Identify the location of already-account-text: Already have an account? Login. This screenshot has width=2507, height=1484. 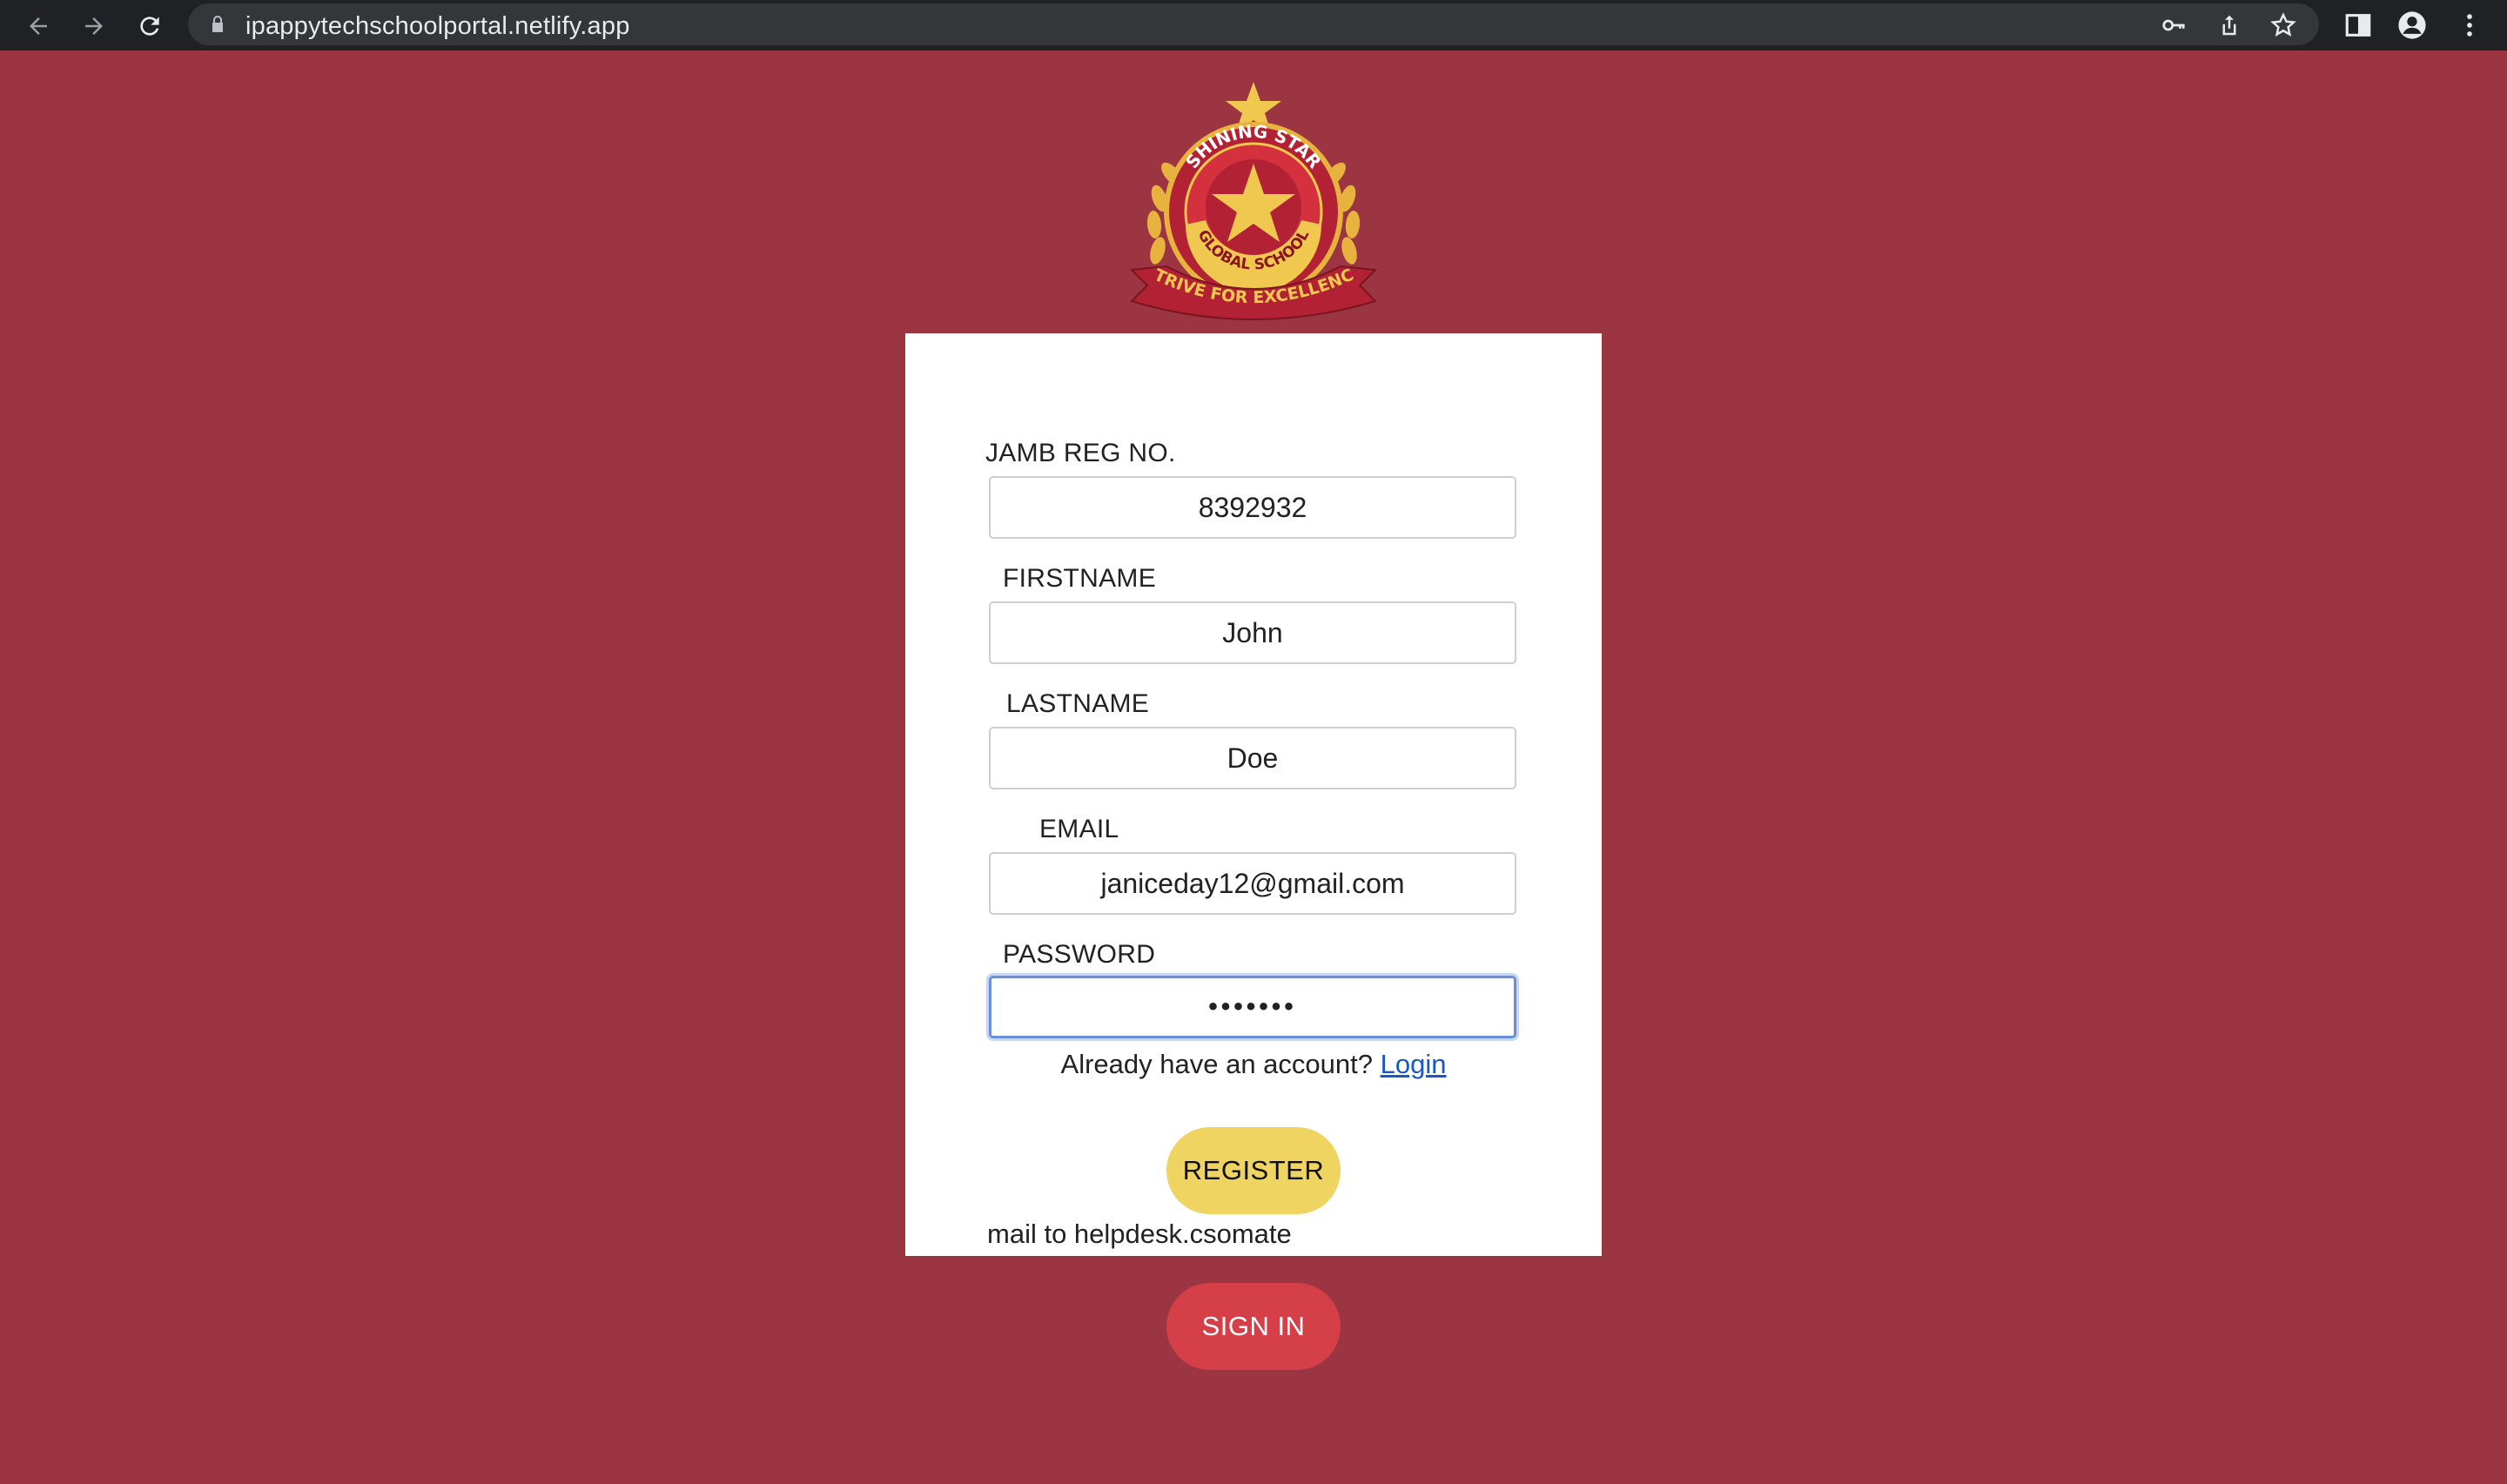
(1253, 1064).